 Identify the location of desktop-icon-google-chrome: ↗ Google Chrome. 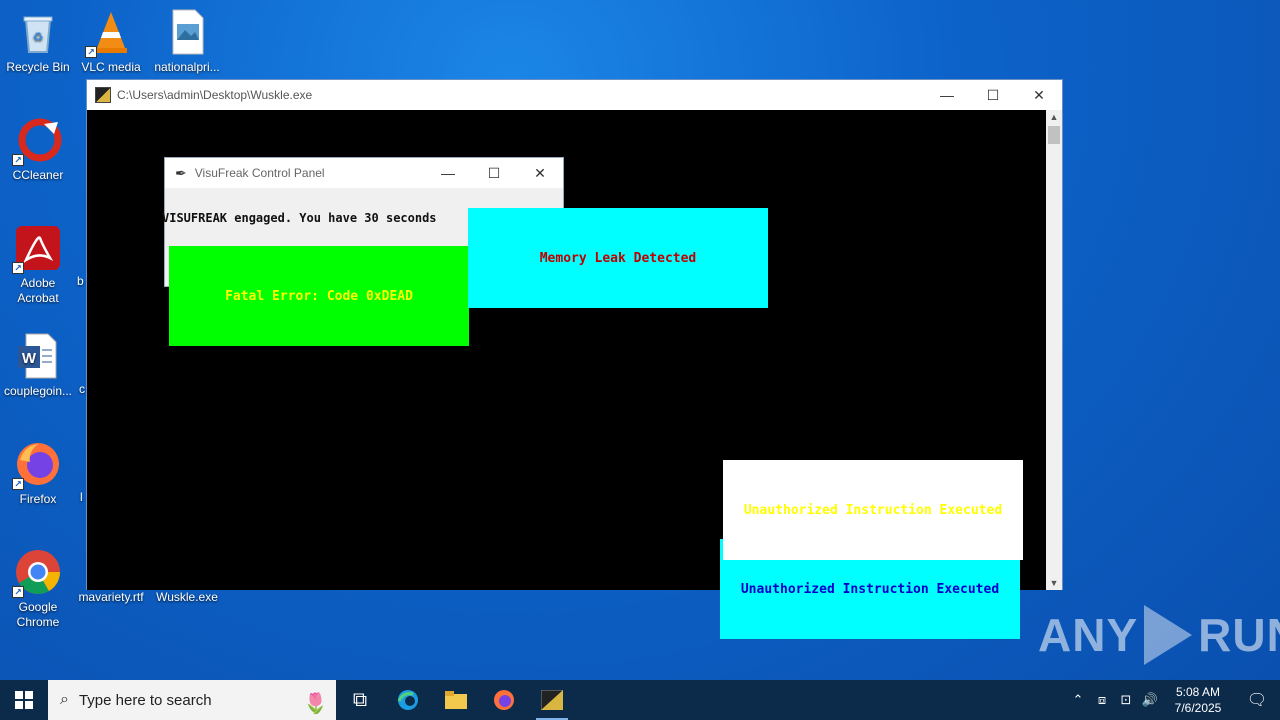
(38, 589).